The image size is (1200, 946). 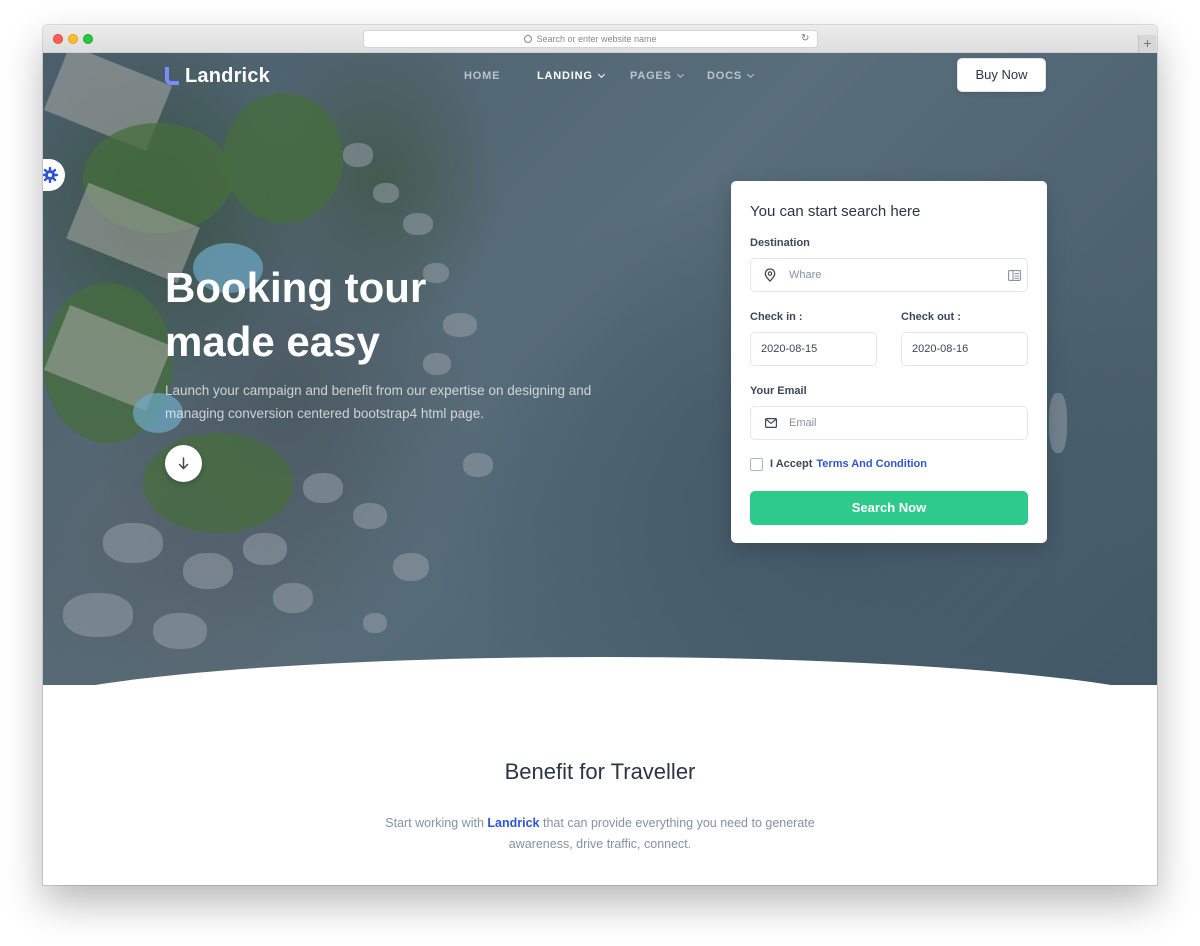 I want to click on nav-item-landing: LANDING, so click(x=571, y=76).